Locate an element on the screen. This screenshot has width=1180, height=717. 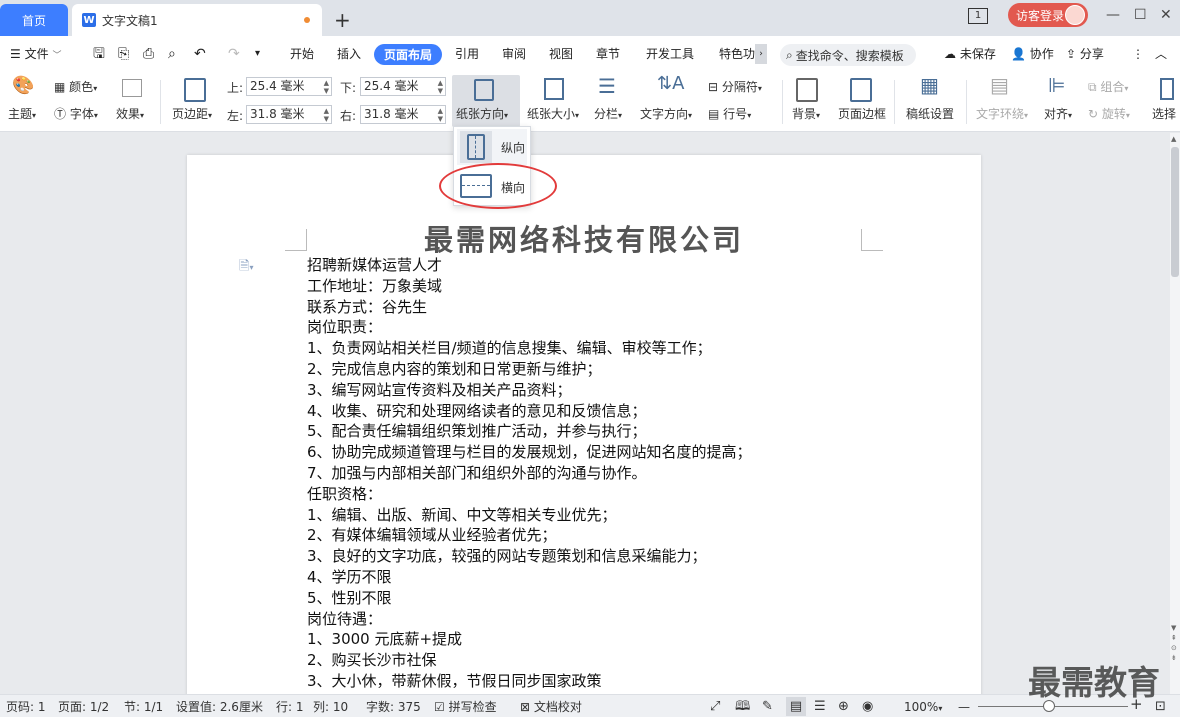
group-icon: ⧉ is located at coordinates (1092, 87).